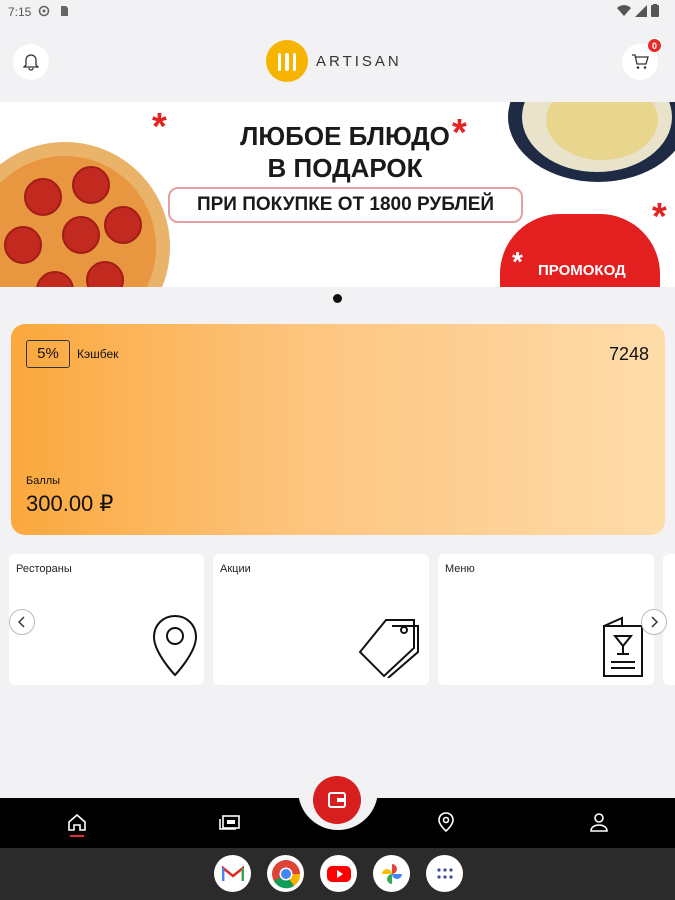 This screenshot has height=900, width=675. What do you see at coordinates (77, 836) in the screenshot?
I see `nav-active-indicator` at bounding box center [77, 836].